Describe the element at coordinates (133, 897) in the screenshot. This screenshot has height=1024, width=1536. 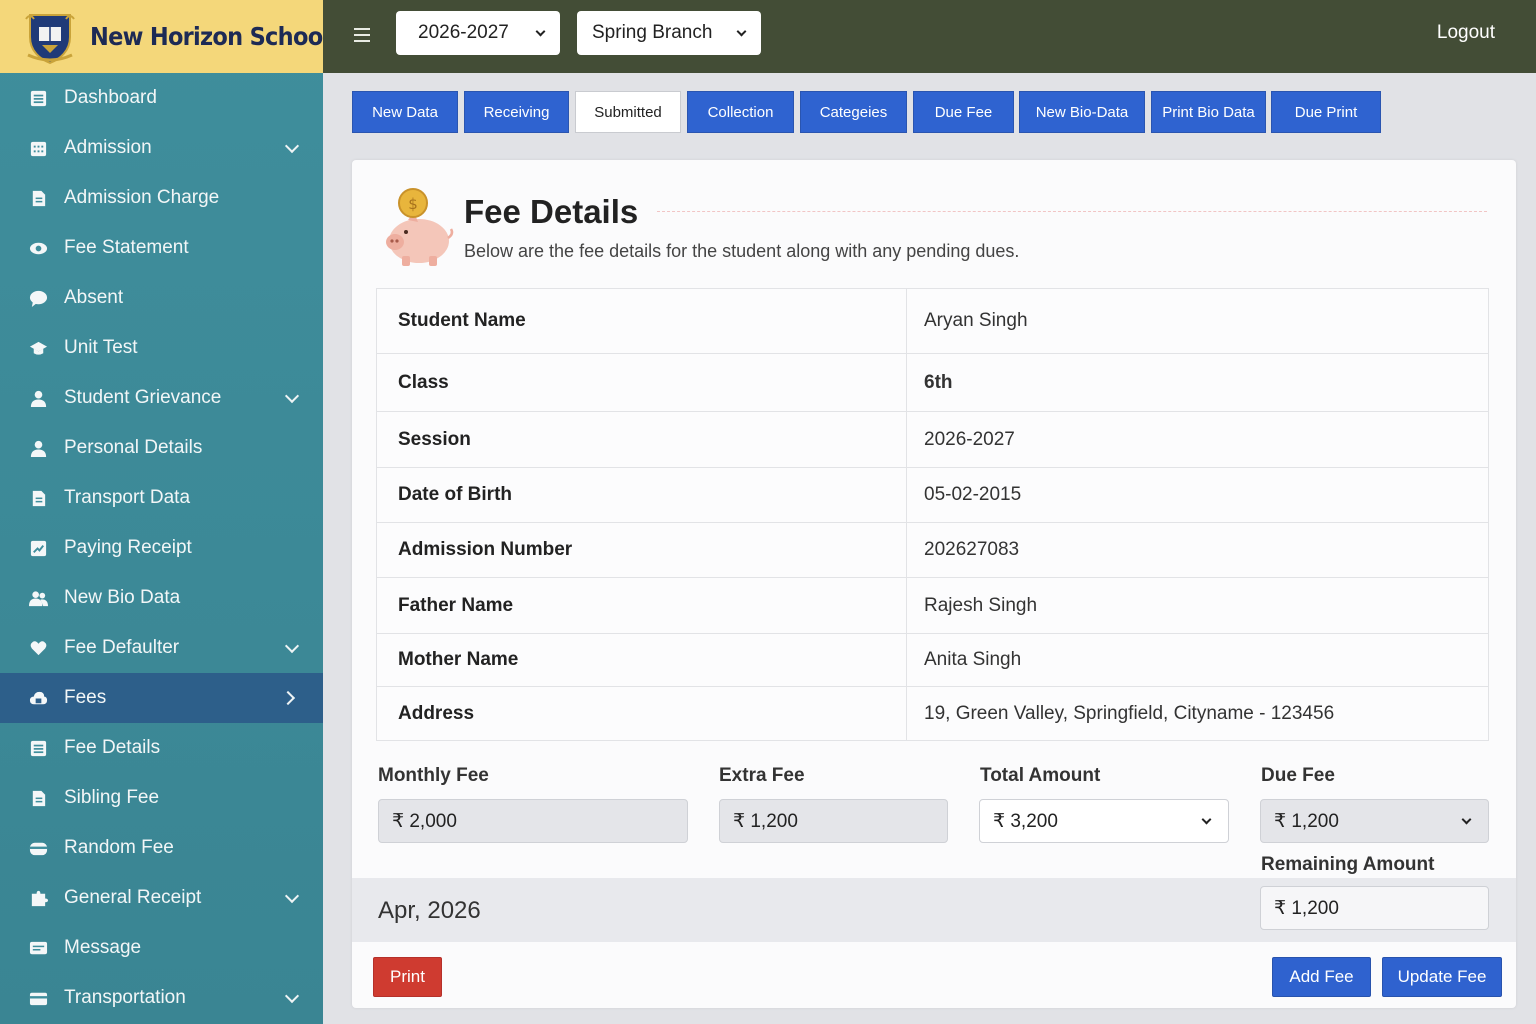
I see `sidebar-item-label: General Receipt` at that location.